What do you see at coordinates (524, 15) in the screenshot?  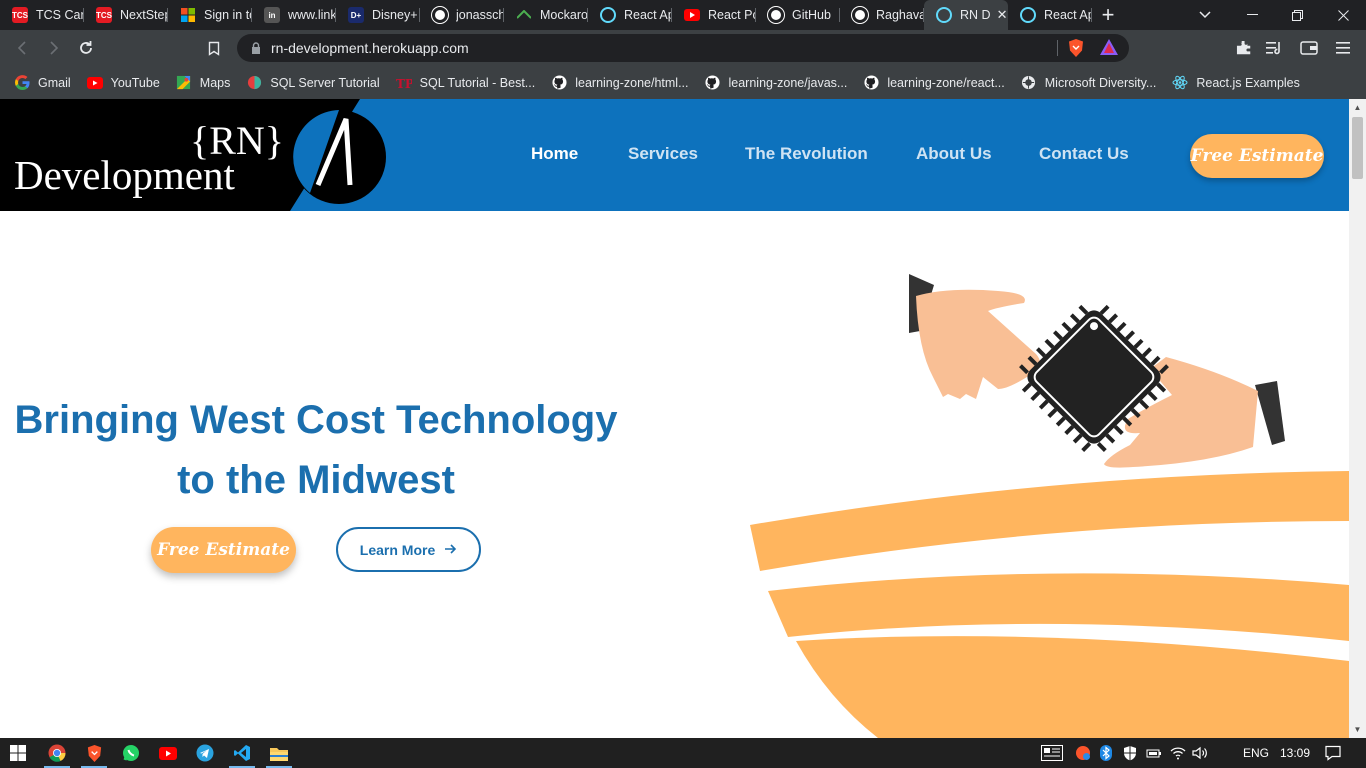 I see `mockaroo-icon` at bounding box center [524, 15].